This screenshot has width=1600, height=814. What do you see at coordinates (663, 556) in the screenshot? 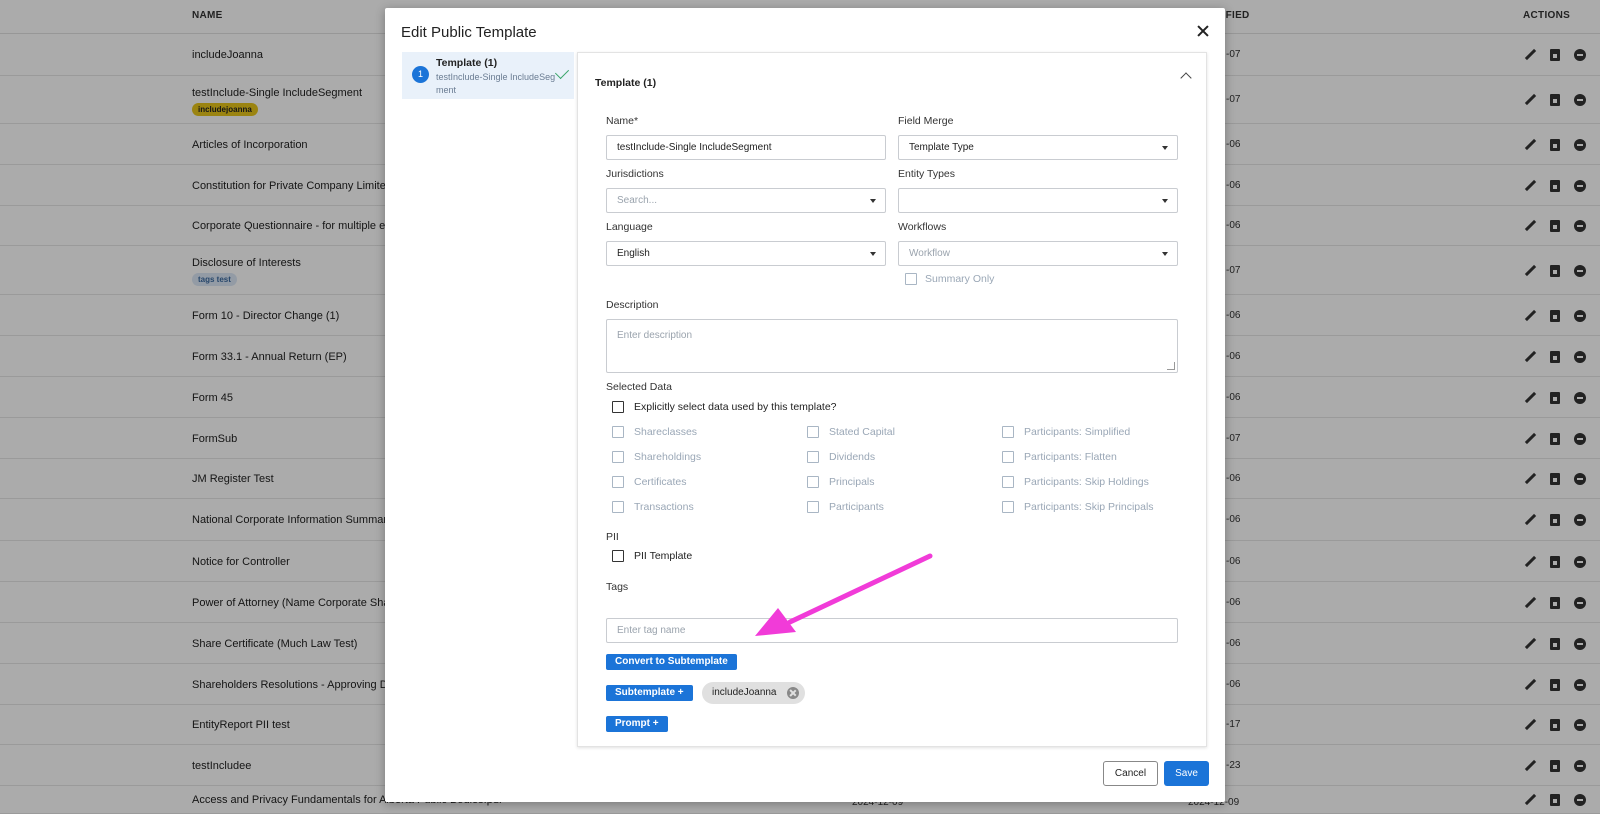
I see `pii-template-label: PII Template` at bounding box center [663, 556].